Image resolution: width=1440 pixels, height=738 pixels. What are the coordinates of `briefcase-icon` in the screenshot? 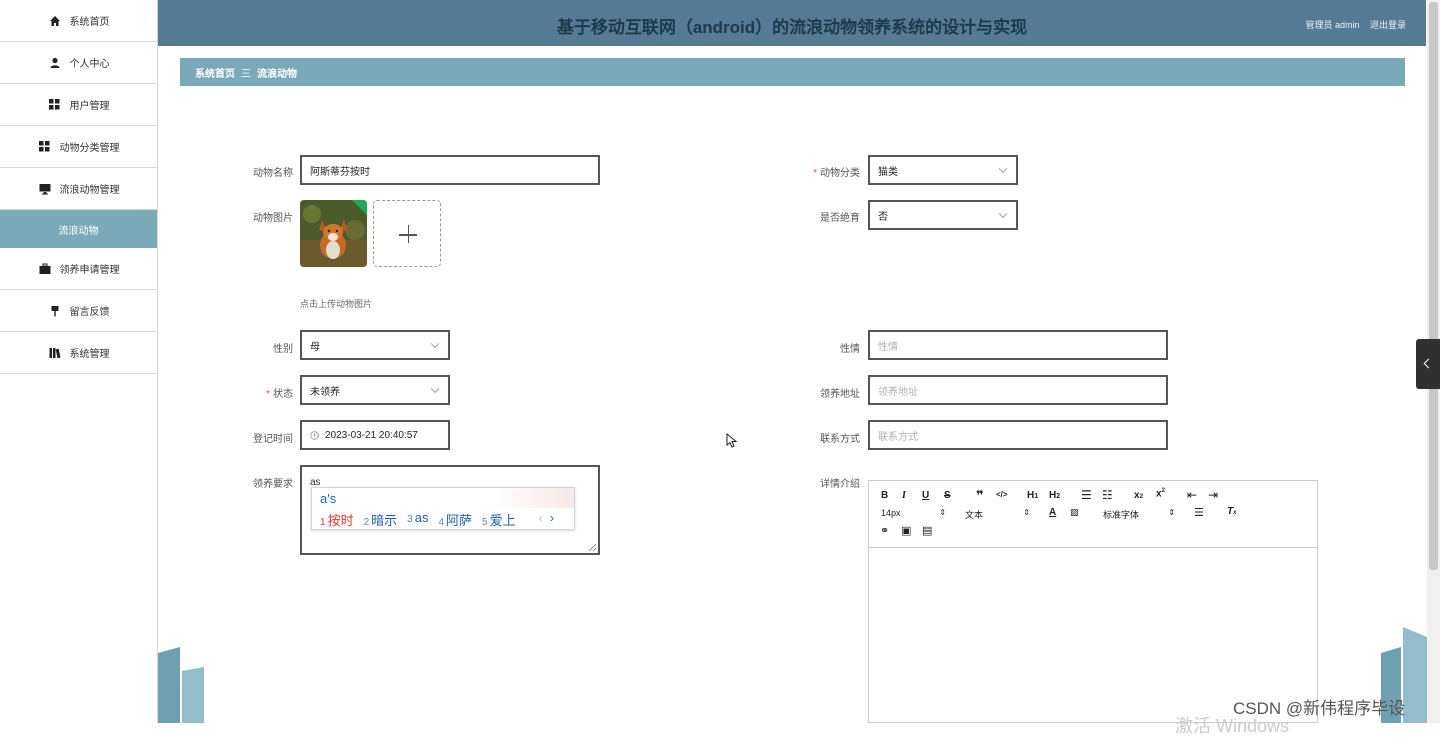 It's located at (45, 269).